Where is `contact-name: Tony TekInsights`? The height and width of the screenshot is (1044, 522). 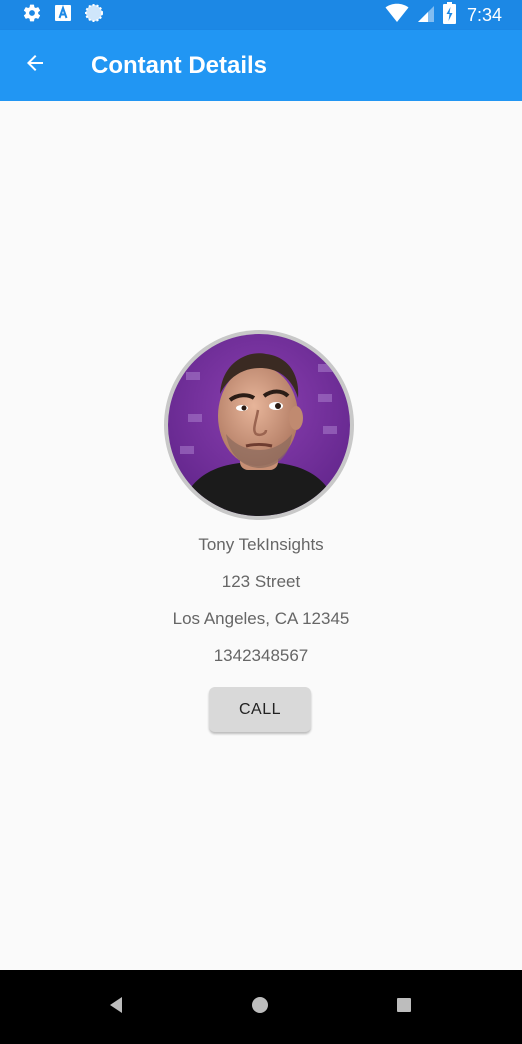
contact-name: Tony TekInsights is located at coordinates (261, 544).